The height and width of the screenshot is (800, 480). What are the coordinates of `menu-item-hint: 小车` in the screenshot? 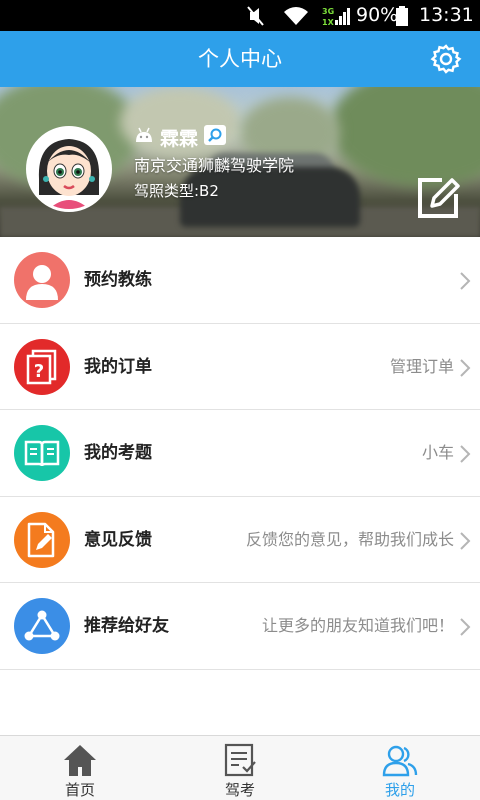 It's located at (437, 452).